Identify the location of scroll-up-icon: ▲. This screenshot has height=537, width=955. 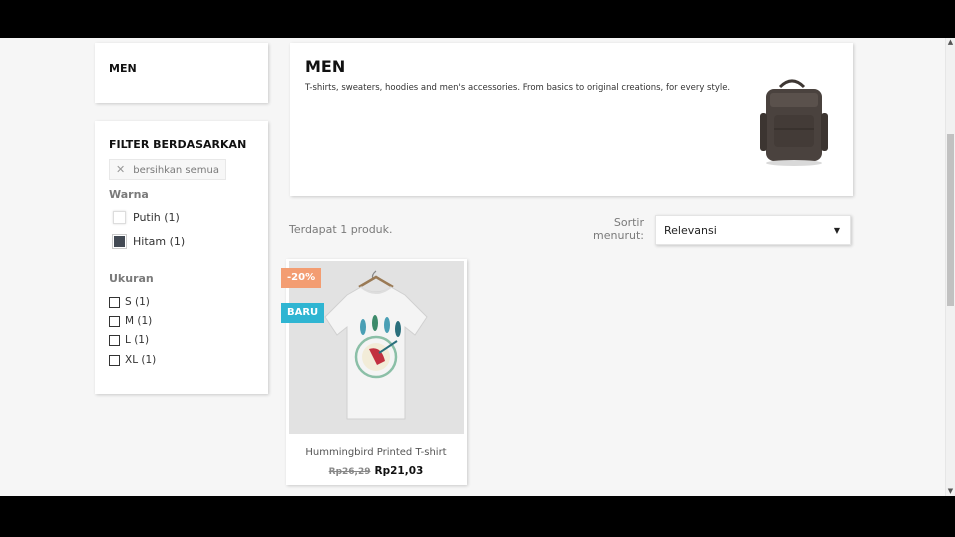
(950, 42).